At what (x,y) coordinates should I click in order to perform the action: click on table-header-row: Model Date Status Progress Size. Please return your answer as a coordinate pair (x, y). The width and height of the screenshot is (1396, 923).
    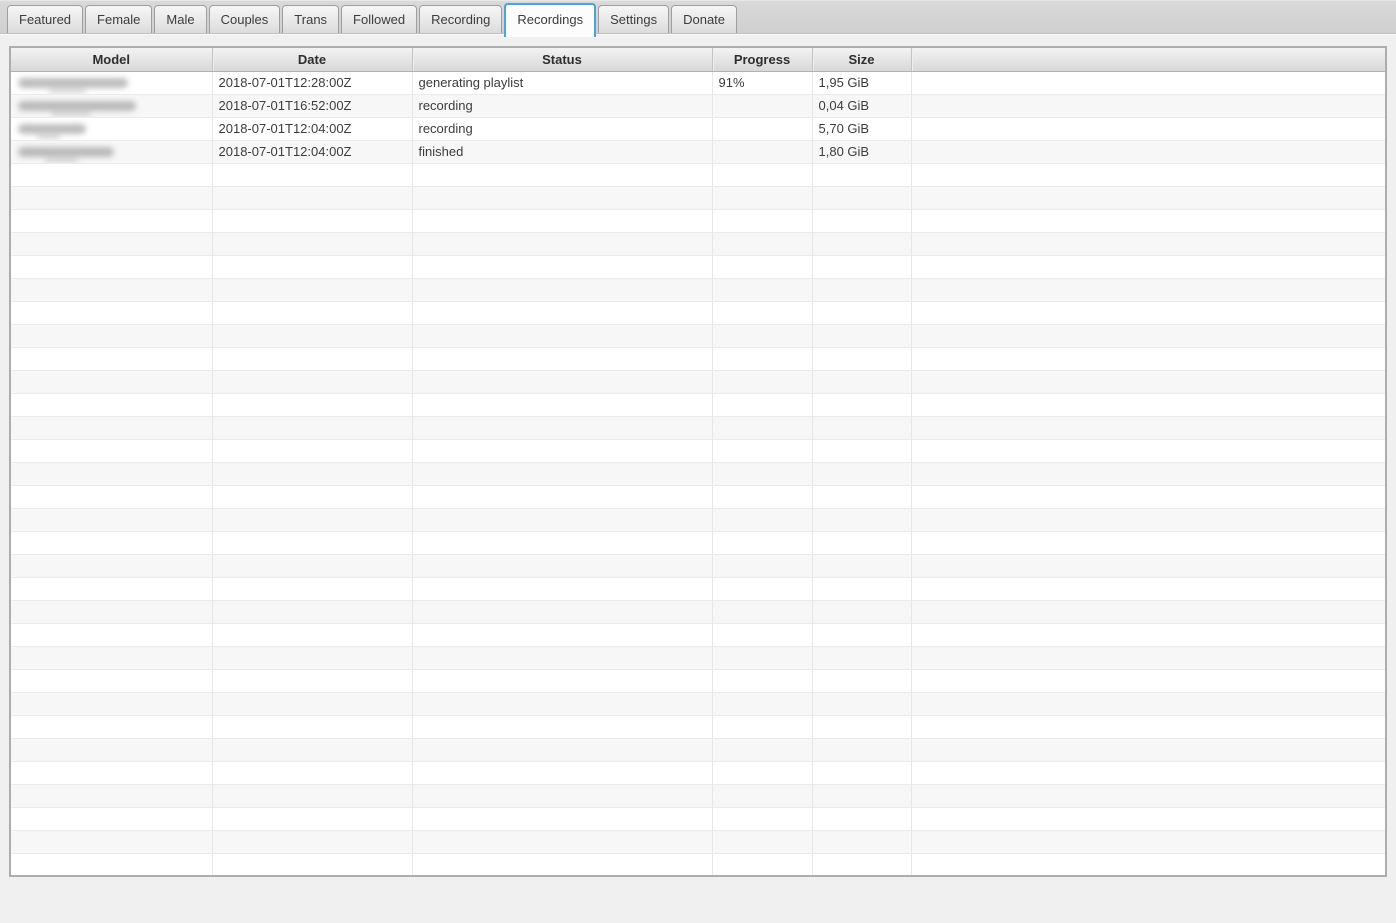
    Looking at the image, I should click on (698, 59).